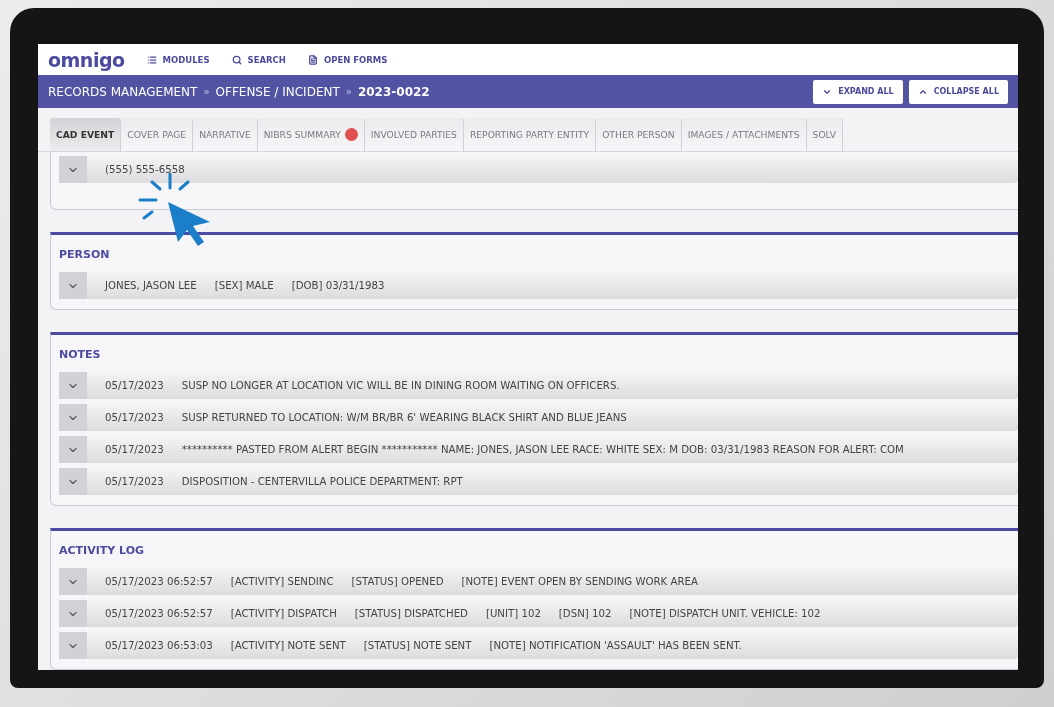 Image resolution: width=1054 pixels, height=707 pixels. What do you see at coordinates (347, 59) in the screenshot?
I see `nav-link: OPEN FORMS` at bounding box center [347, 59].